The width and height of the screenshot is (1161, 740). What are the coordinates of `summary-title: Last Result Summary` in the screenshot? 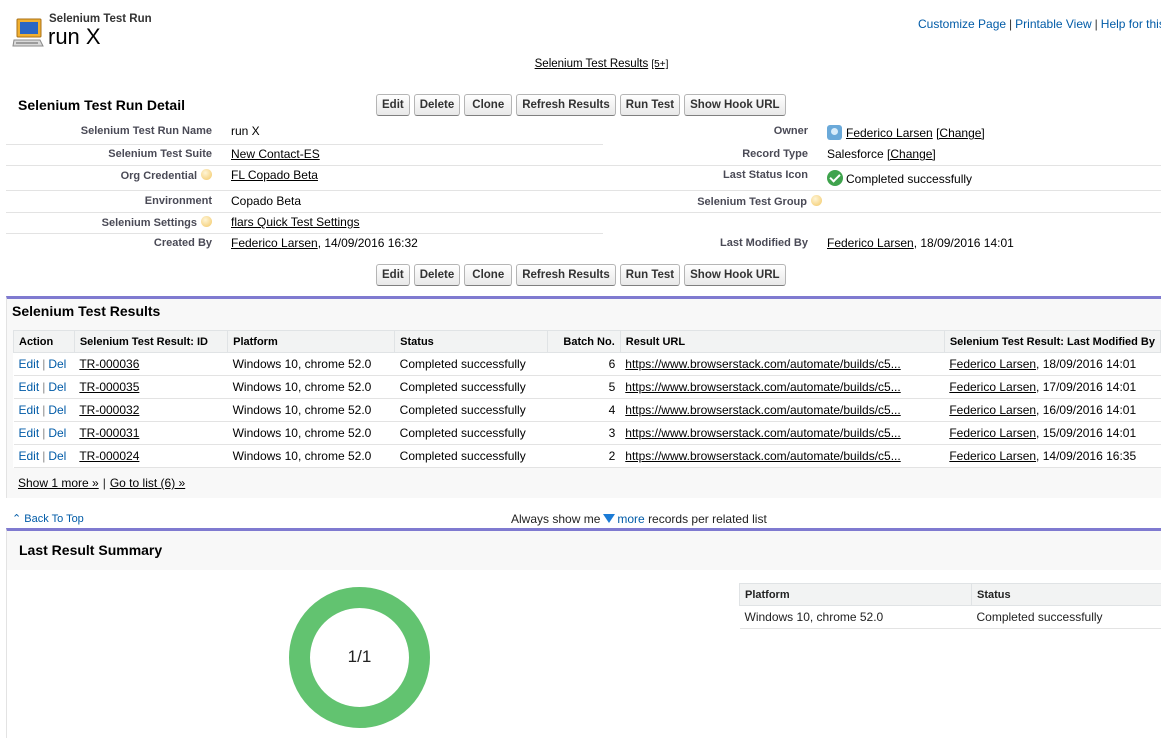 It's located at (90, 550).